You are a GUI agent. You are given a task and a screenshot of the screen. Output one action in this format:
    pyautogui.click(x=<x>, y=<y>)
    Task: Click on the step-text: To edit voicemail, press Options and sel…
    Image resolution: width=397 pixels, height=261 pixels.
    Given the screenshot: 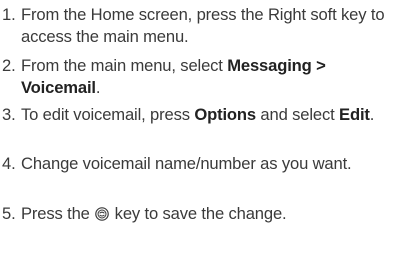 What is the action you would take?
    pyautogui.click(x=205, y=115)
    